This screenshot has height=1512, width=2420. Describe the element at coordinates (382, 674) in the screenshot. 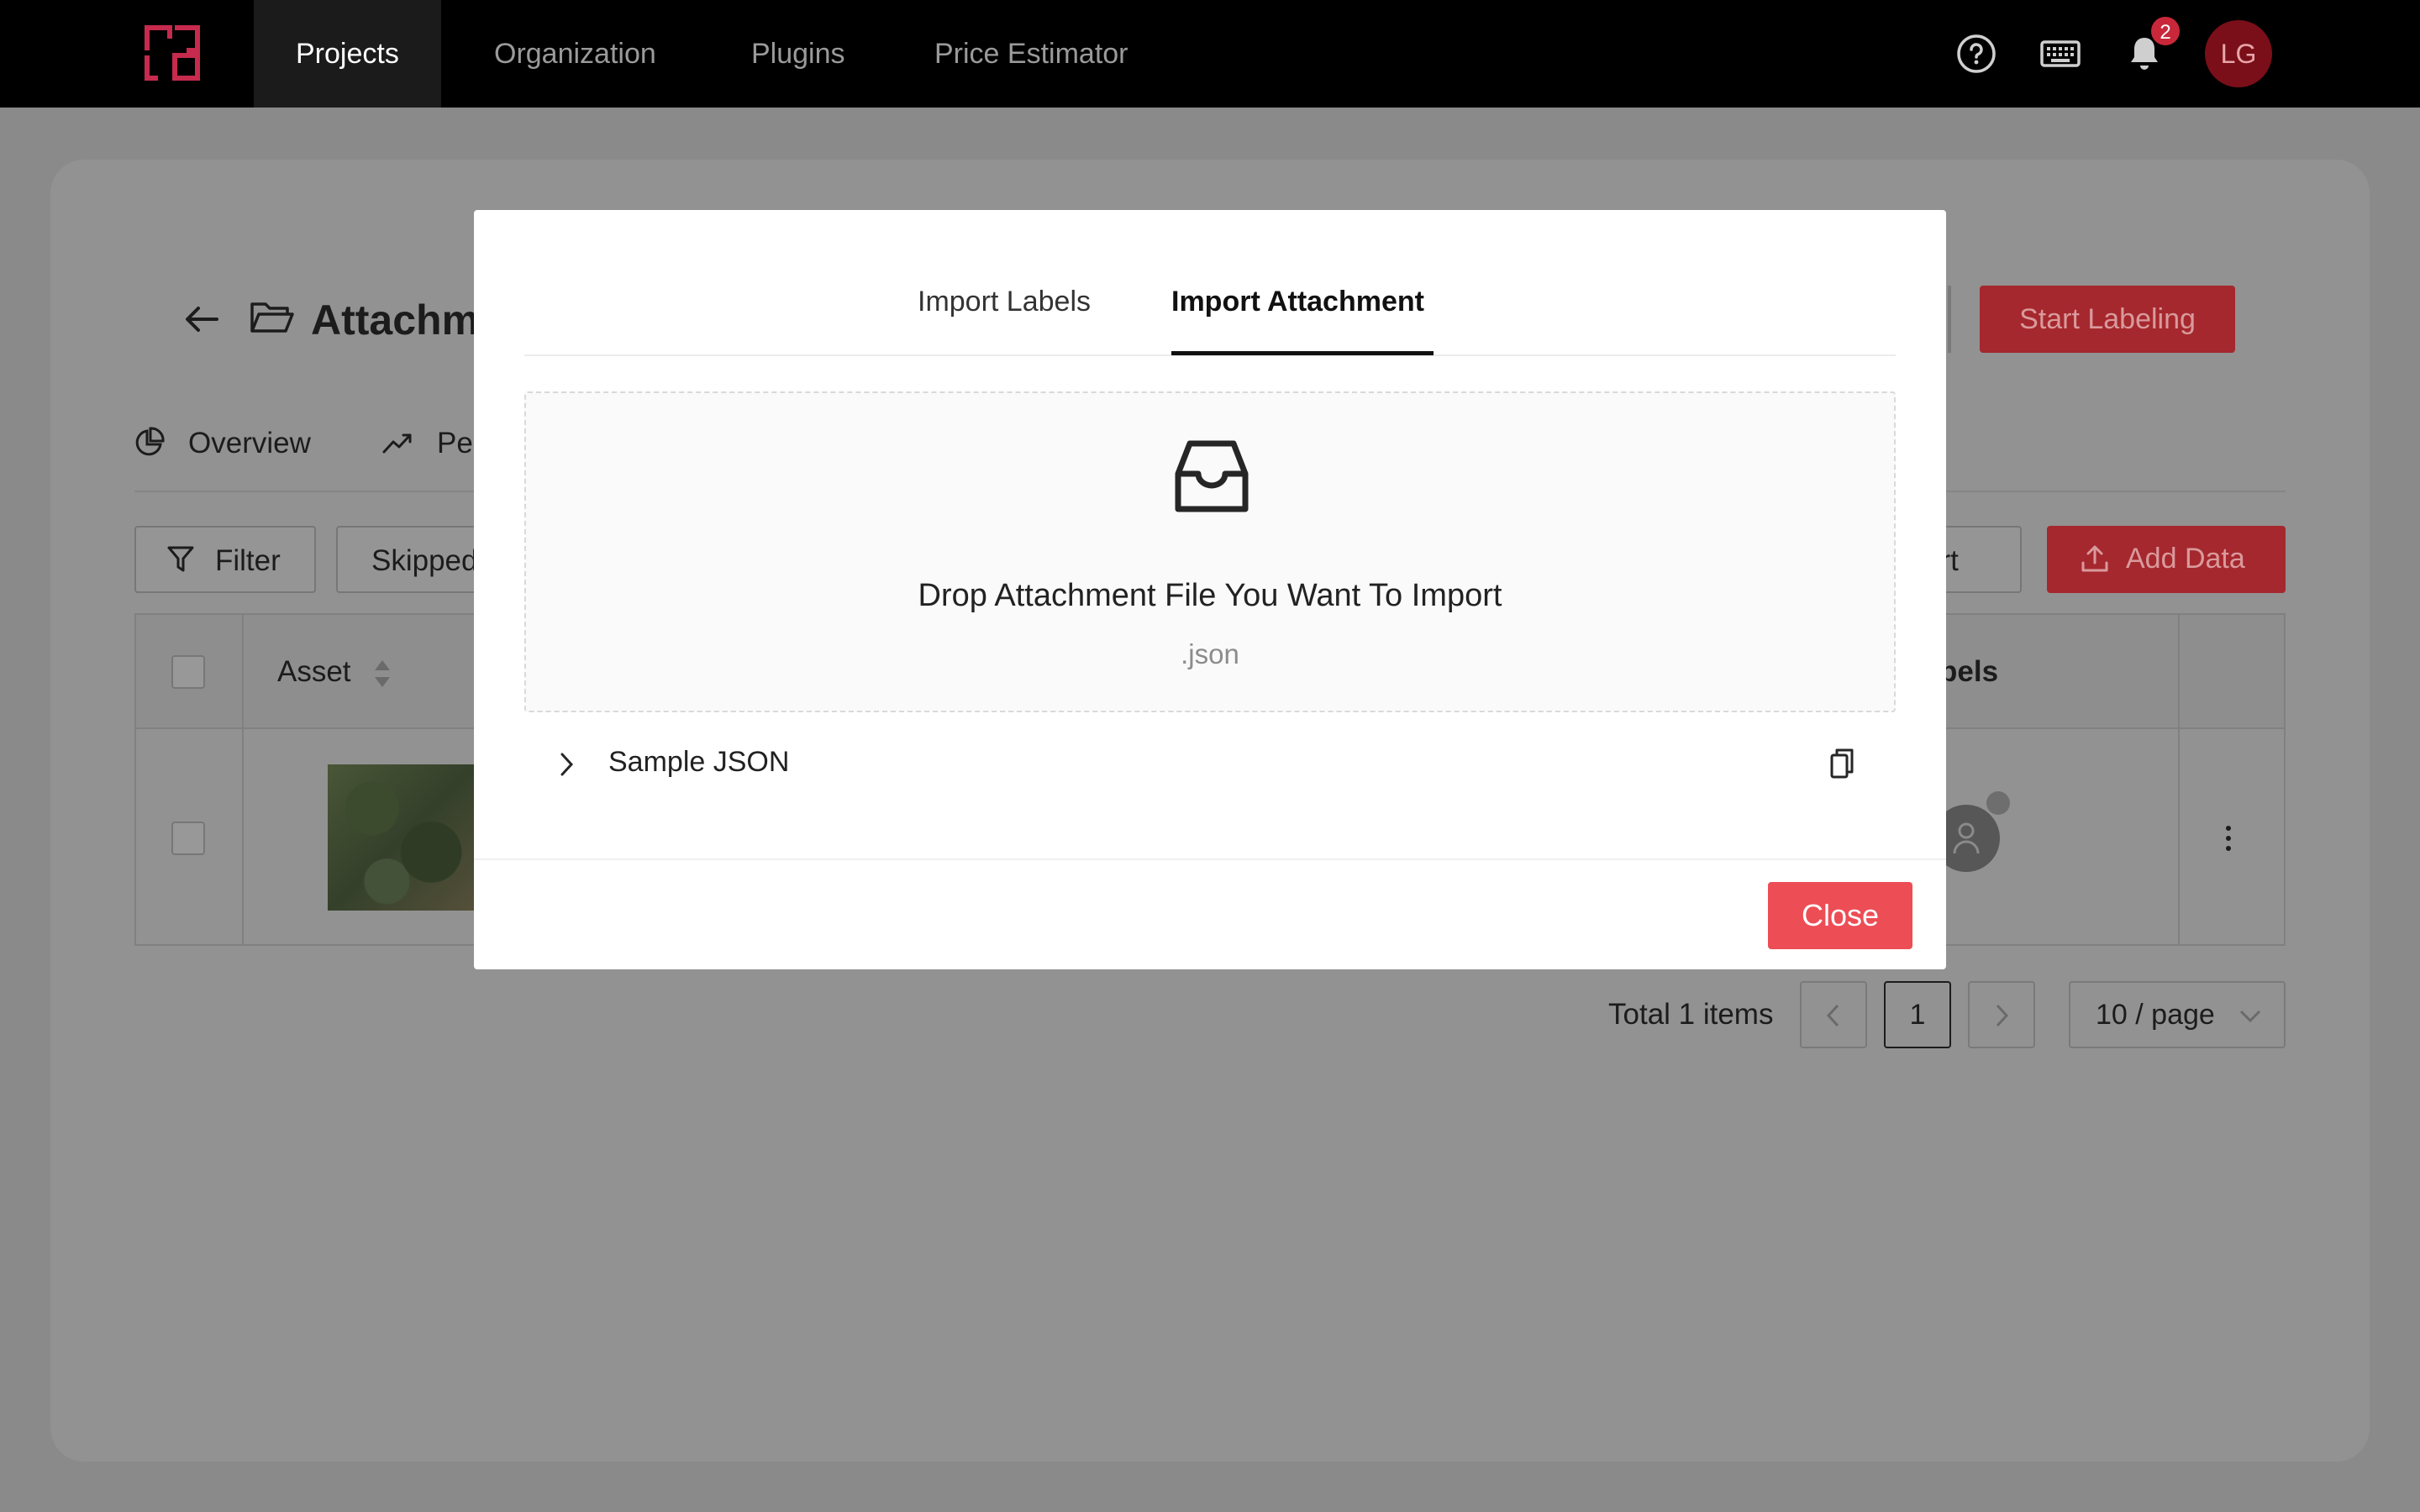

I see `sort-icon` at that location.